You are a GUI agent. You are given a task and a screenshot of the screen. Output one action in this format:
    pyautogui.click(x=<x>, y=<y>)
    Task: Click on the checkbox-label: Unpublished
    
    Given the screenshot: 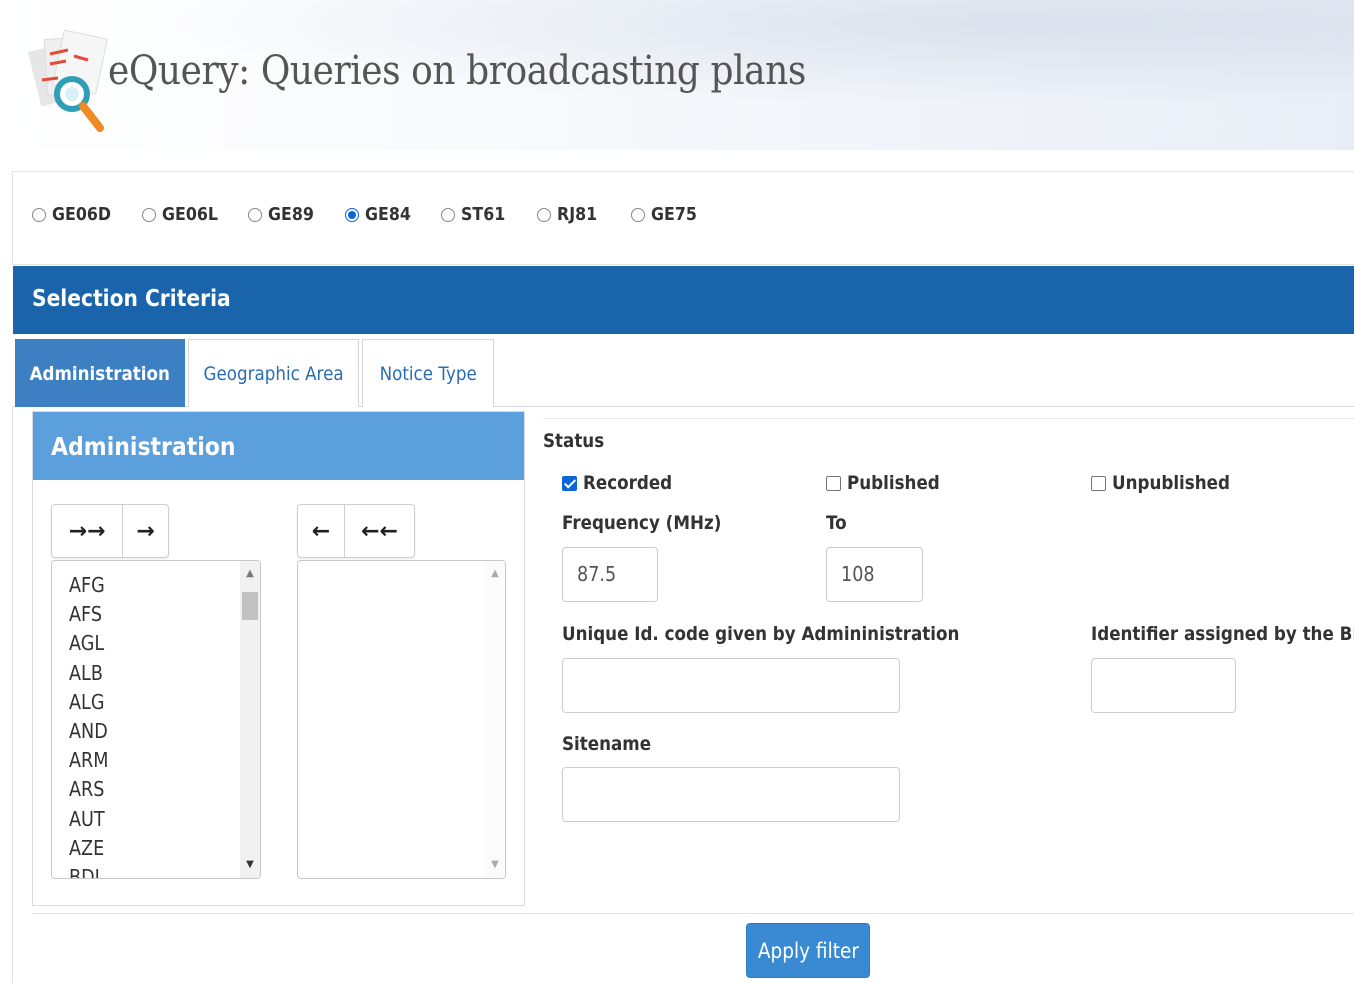 What is the action you would take?
    pyautogui.click(x=1171, y=483)
    